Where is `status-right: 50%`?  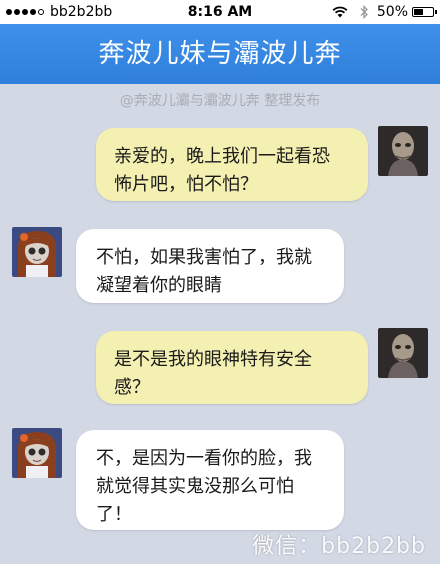 status-right: 50% is located at coordinates (384, 12).